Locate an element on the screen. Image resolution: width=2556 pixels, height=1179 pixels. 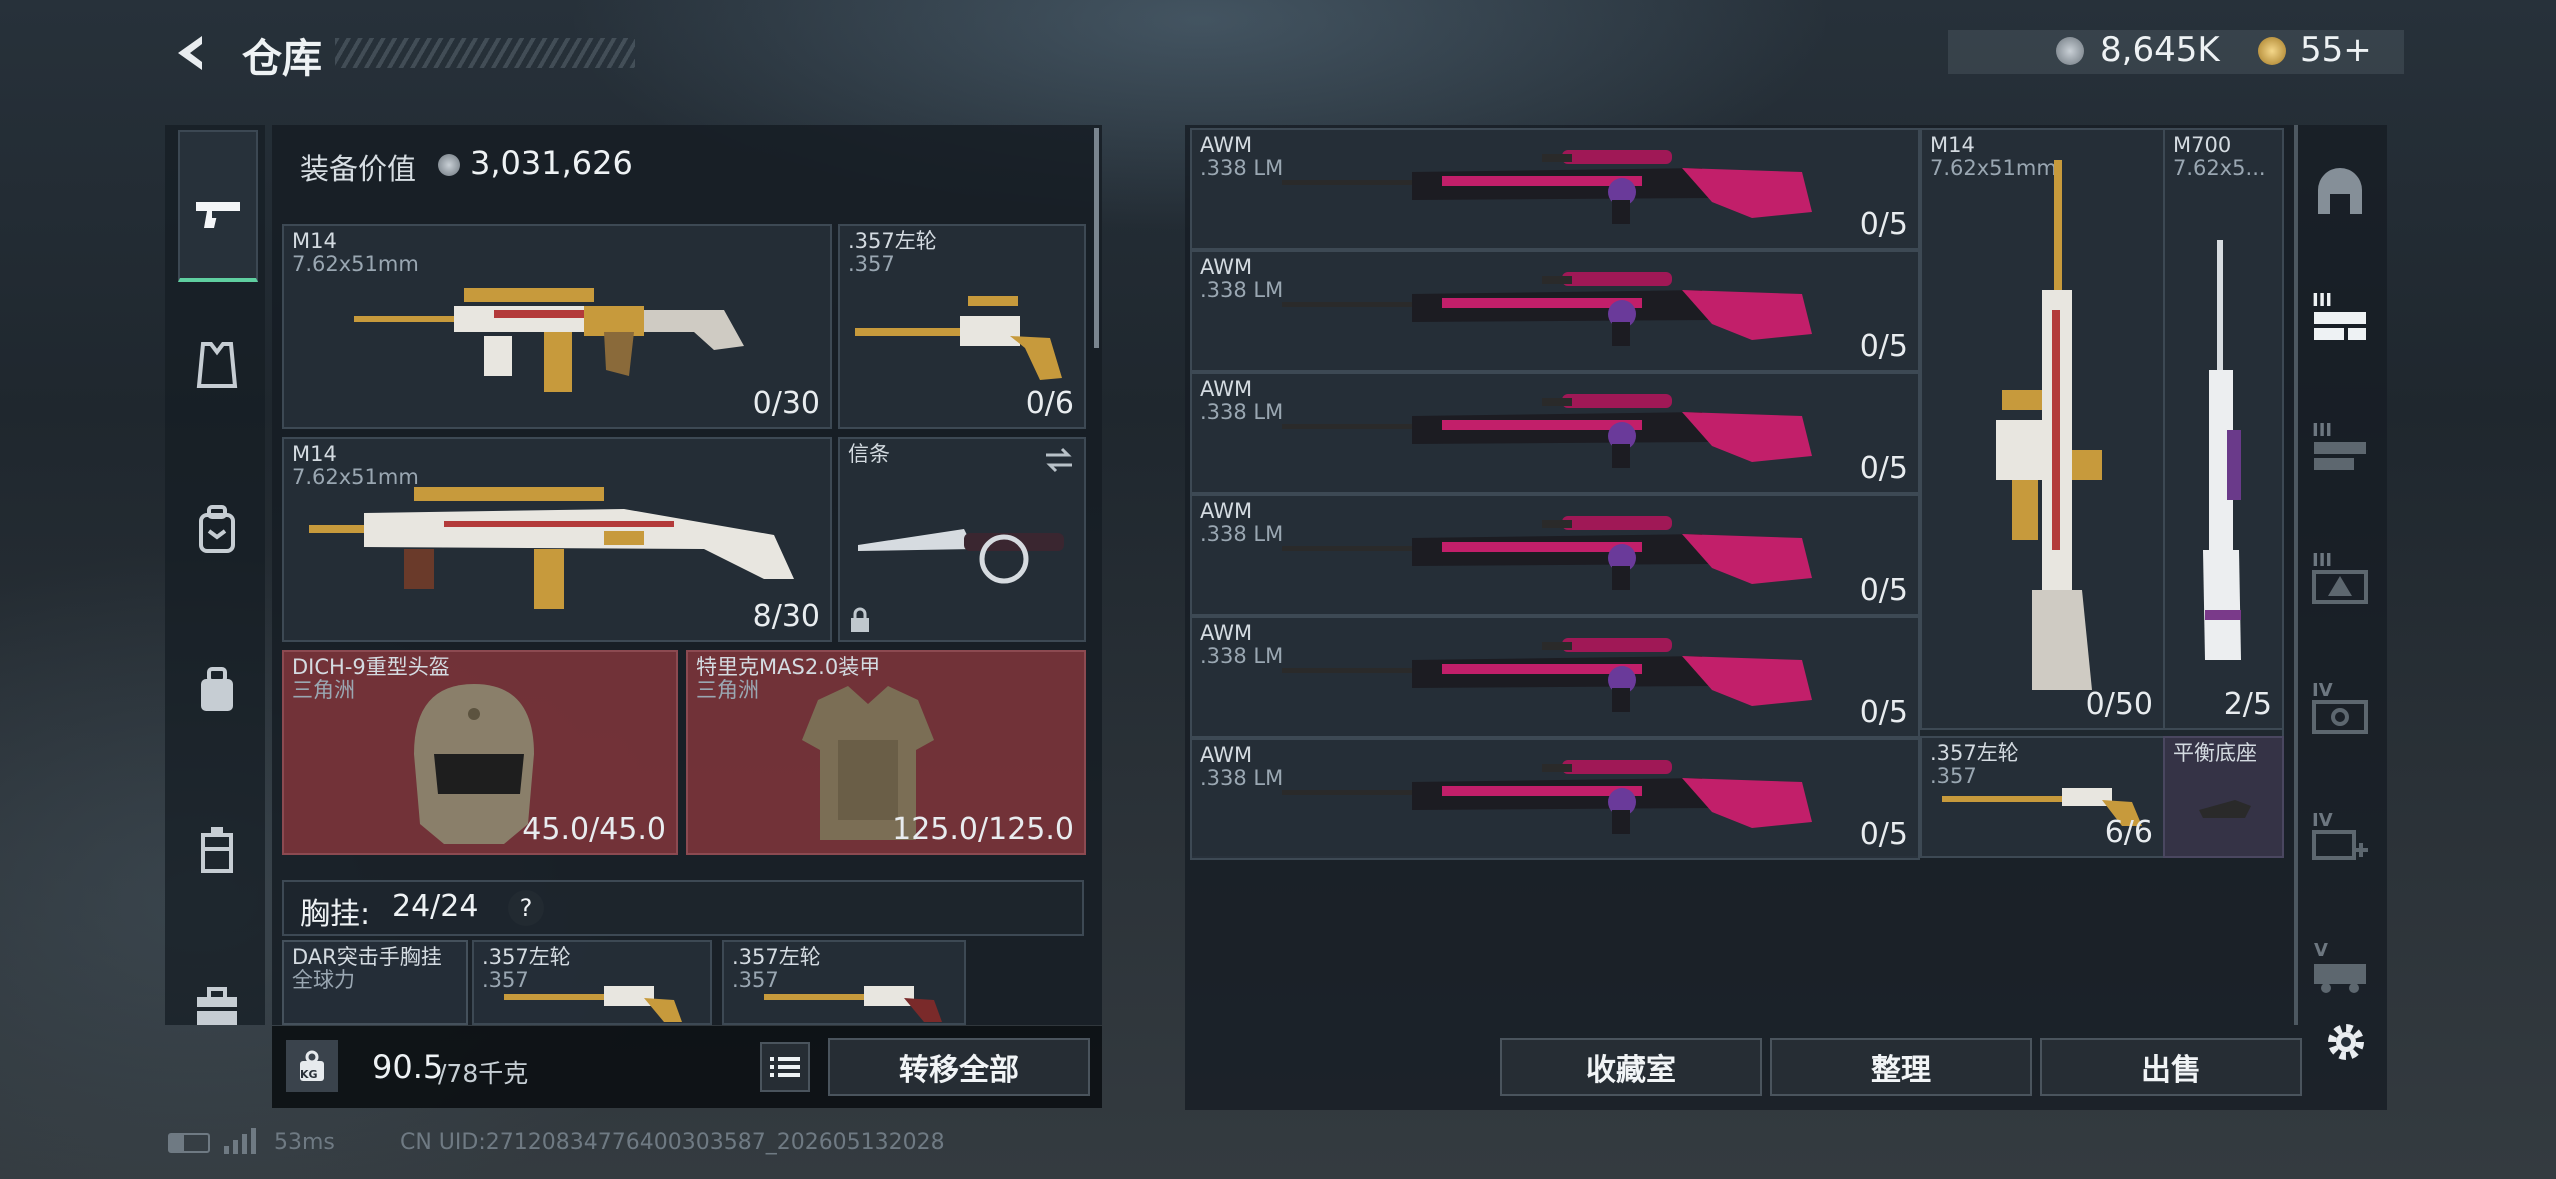
m700-rifle-vertical-image is located at coordinates (2222, 450).